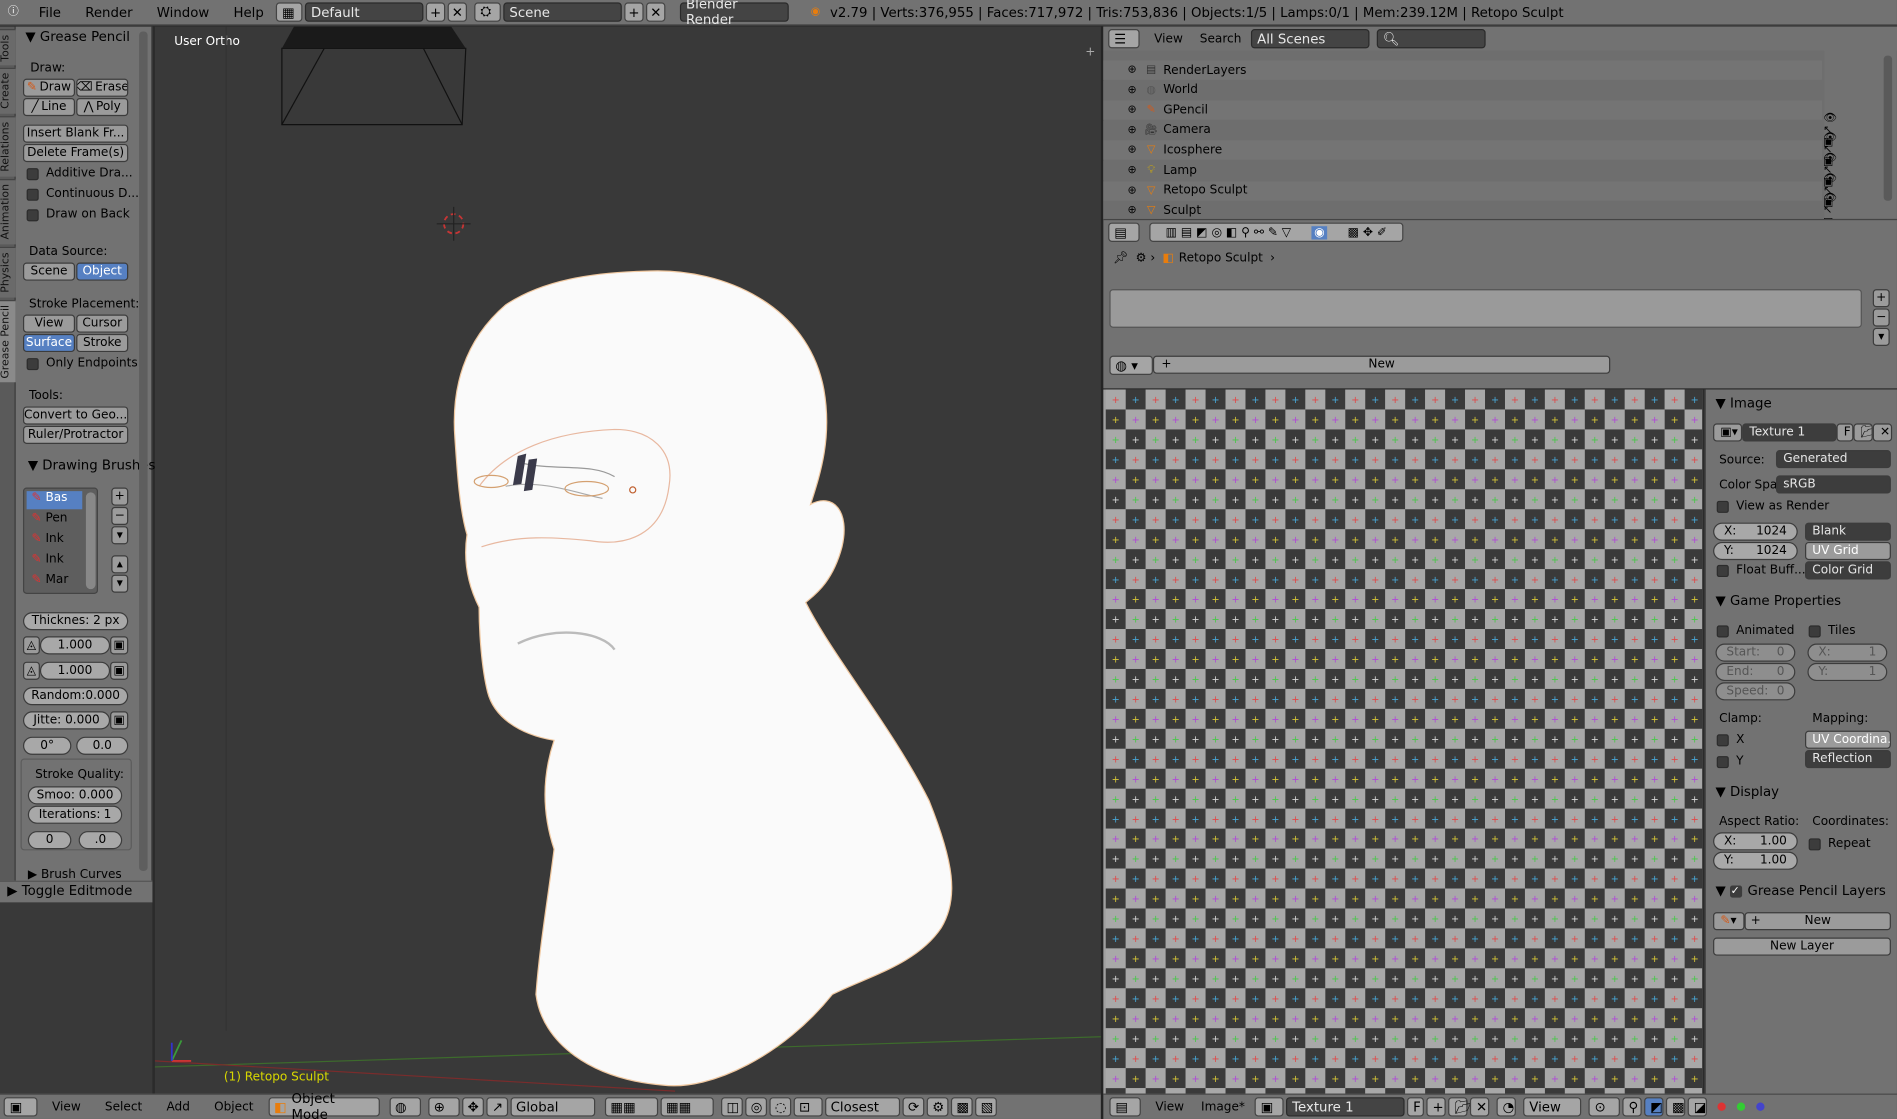 This screenshot has height=1119, width=1897. What do you see at coordinates (324, 1105) in the screenshot?
I see `object-mode-select: ◧ Object Mode` at bounding box center [324, 1105].